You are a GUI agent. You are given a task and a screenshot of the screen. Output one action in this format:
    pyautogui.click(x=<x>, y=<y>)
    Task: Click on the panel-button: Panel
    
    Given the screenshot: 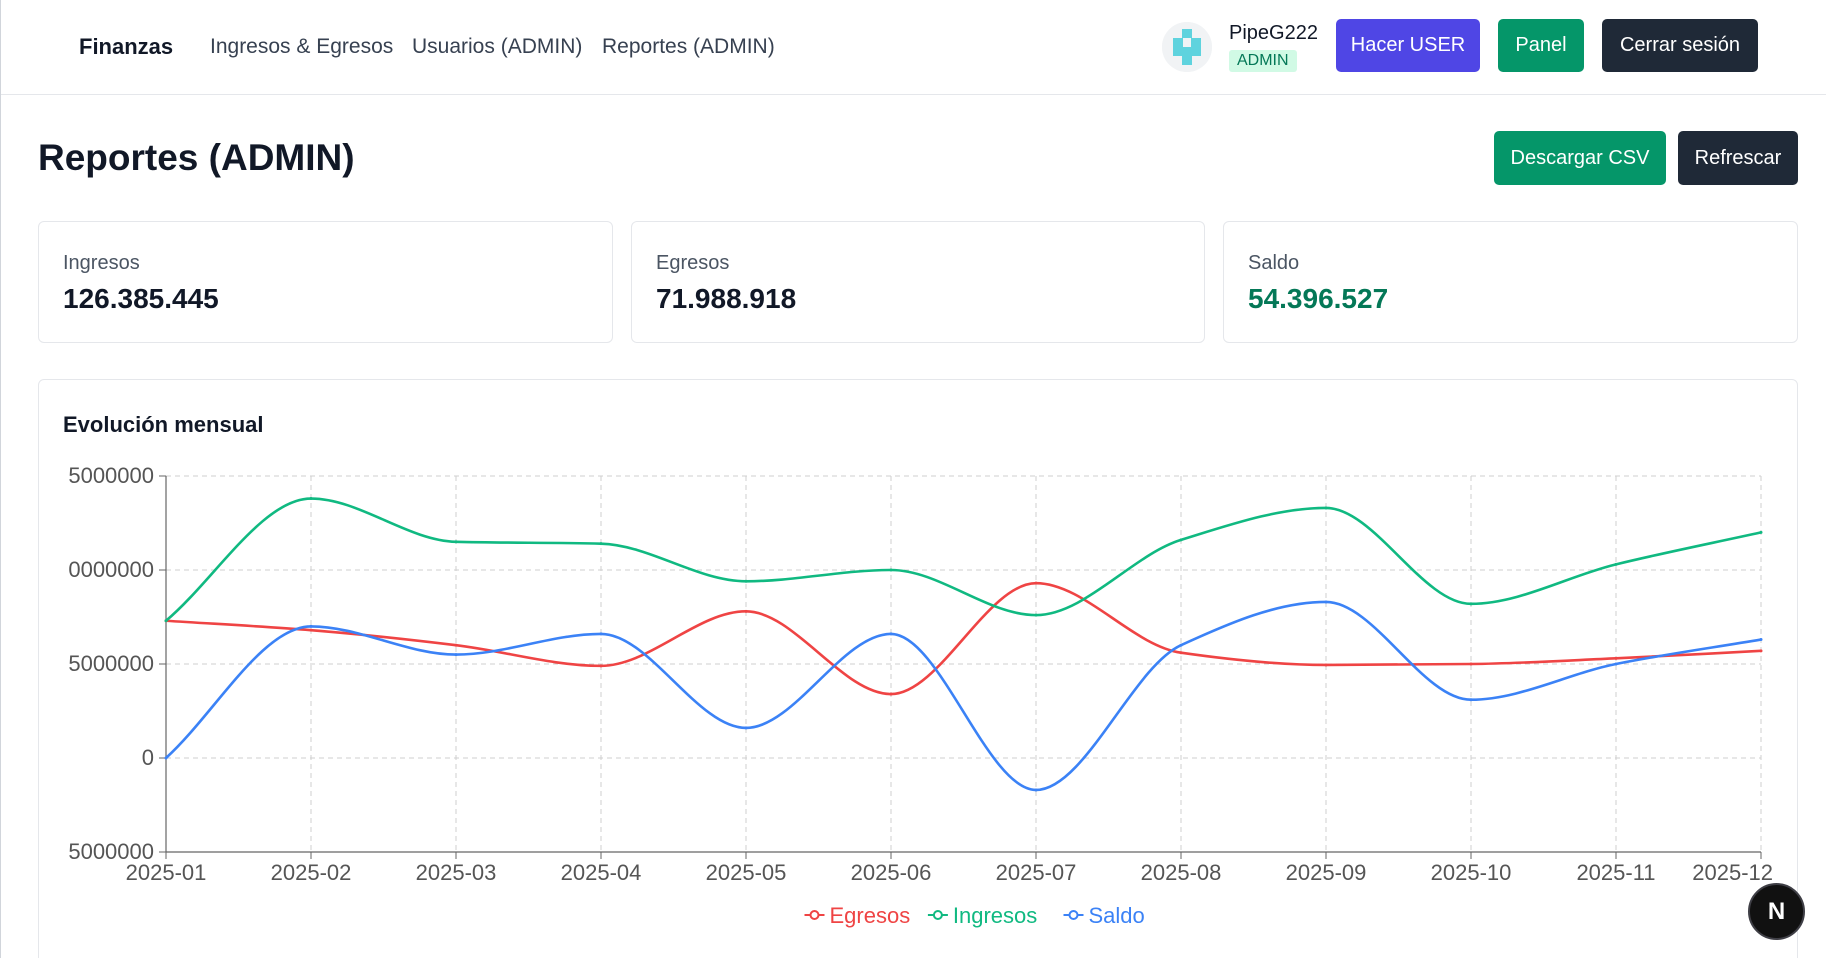 What is the action you would take?
    pyautogui.click(x=1541, y=45)
    